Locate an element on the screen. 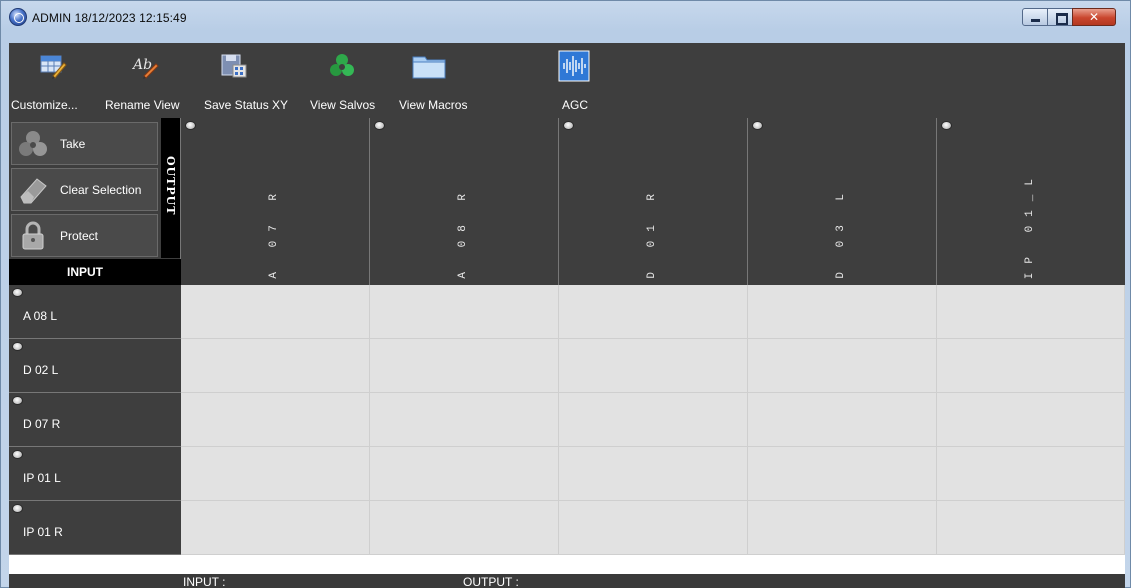 Image resolution: width=1131 pixels, height=588 pixels. output-name: IP 01_L is located at coordinates (1030, 224).